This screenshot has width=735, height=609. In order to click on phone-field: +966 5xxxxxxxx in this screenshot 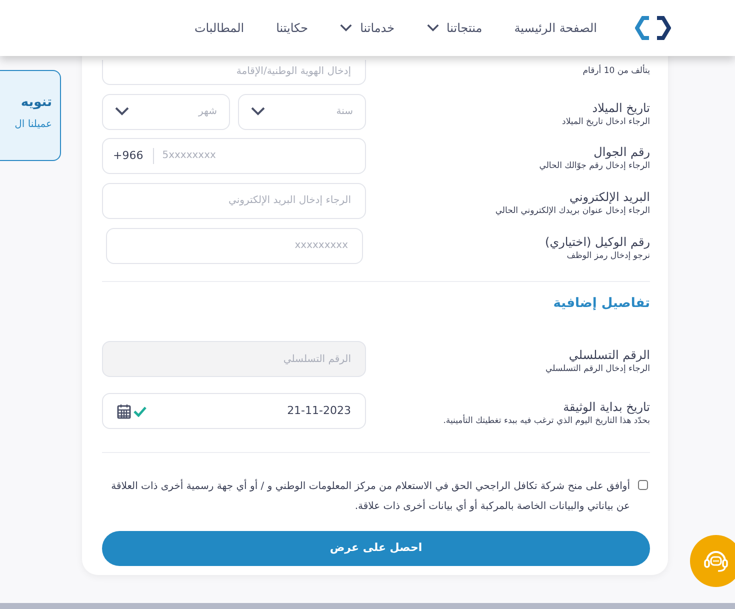, I will do `click(234, 156)`.